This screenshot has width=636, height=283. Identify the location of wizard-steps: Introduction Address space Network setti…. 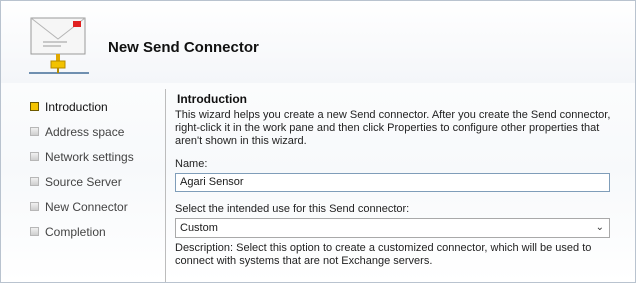
(95, 169).